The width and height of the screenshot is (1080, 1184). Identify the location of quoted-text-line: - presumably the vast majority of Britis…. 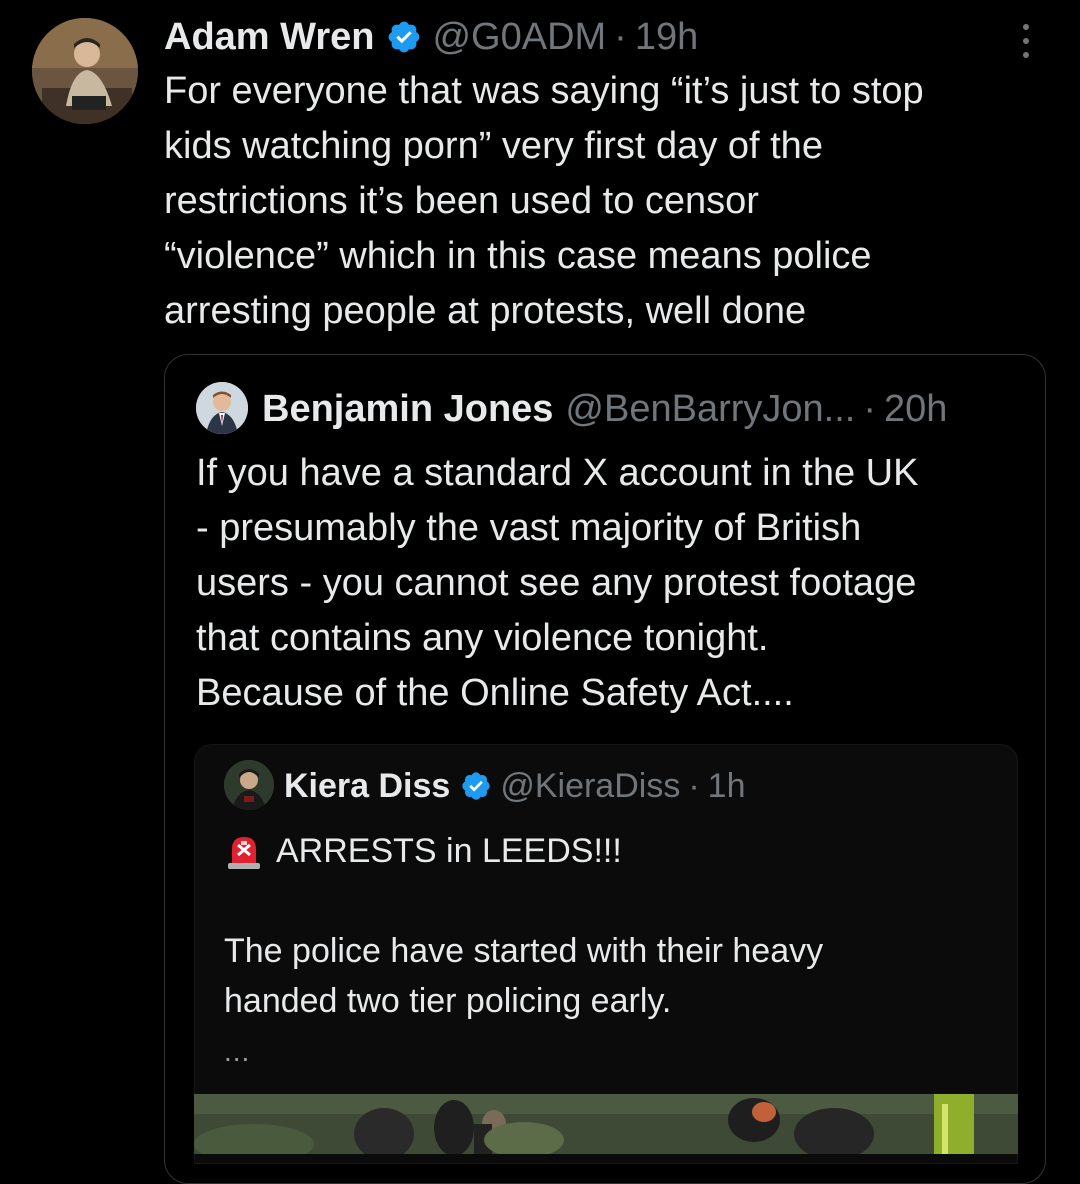
(529, 528).